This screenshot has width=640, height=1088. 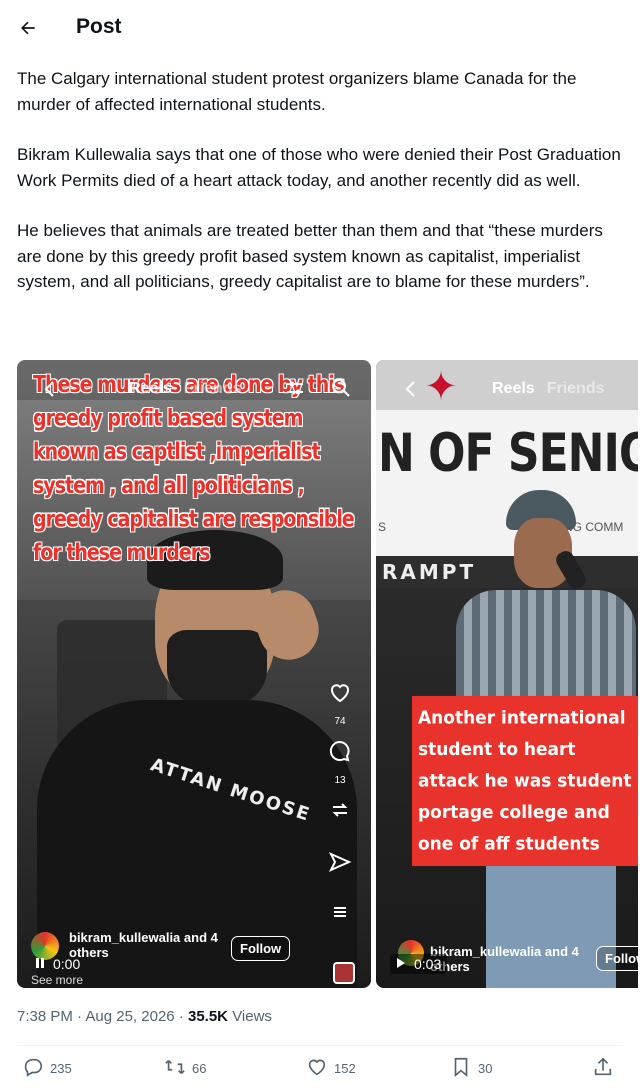 I want to click on share-button, so click(x=603, y=1068).